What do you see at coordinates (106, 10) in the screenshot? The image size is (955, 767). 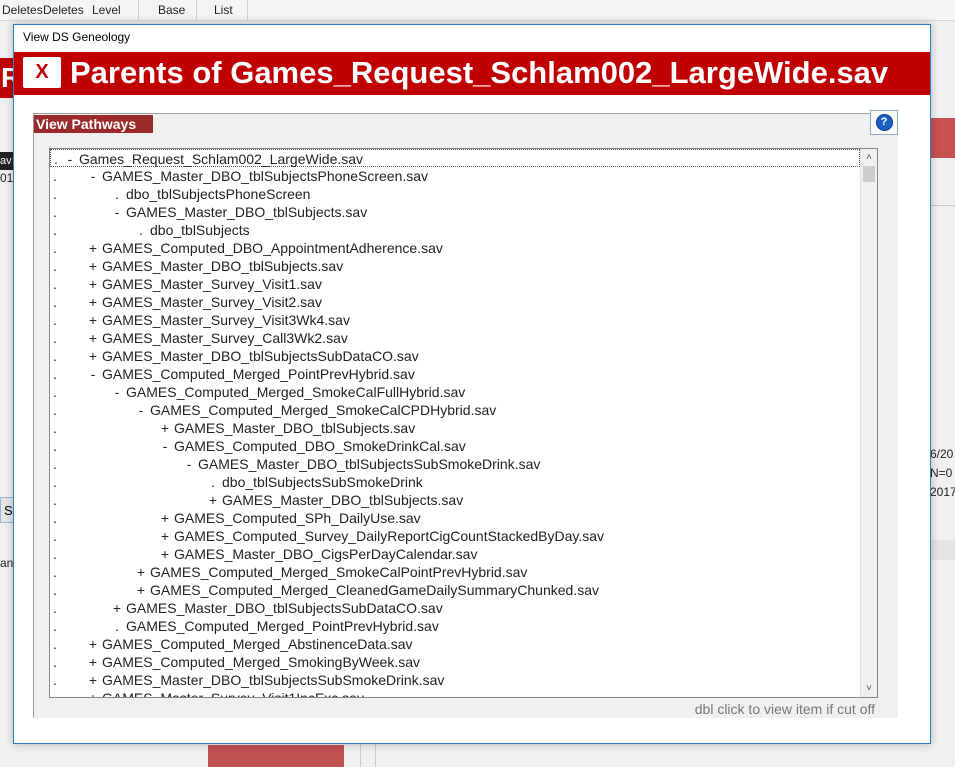 I see `toolbar-level: Level` at bounding box center [106, 10].